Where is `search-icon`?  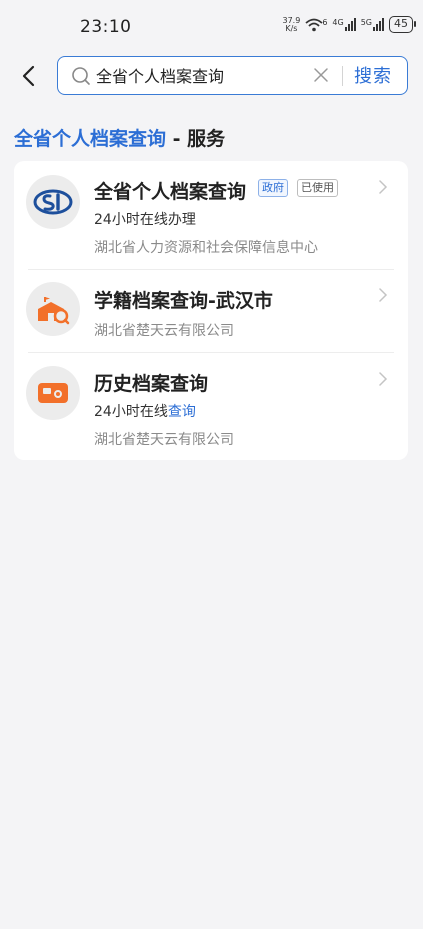 search-icon is located at coordinates (81, 76).